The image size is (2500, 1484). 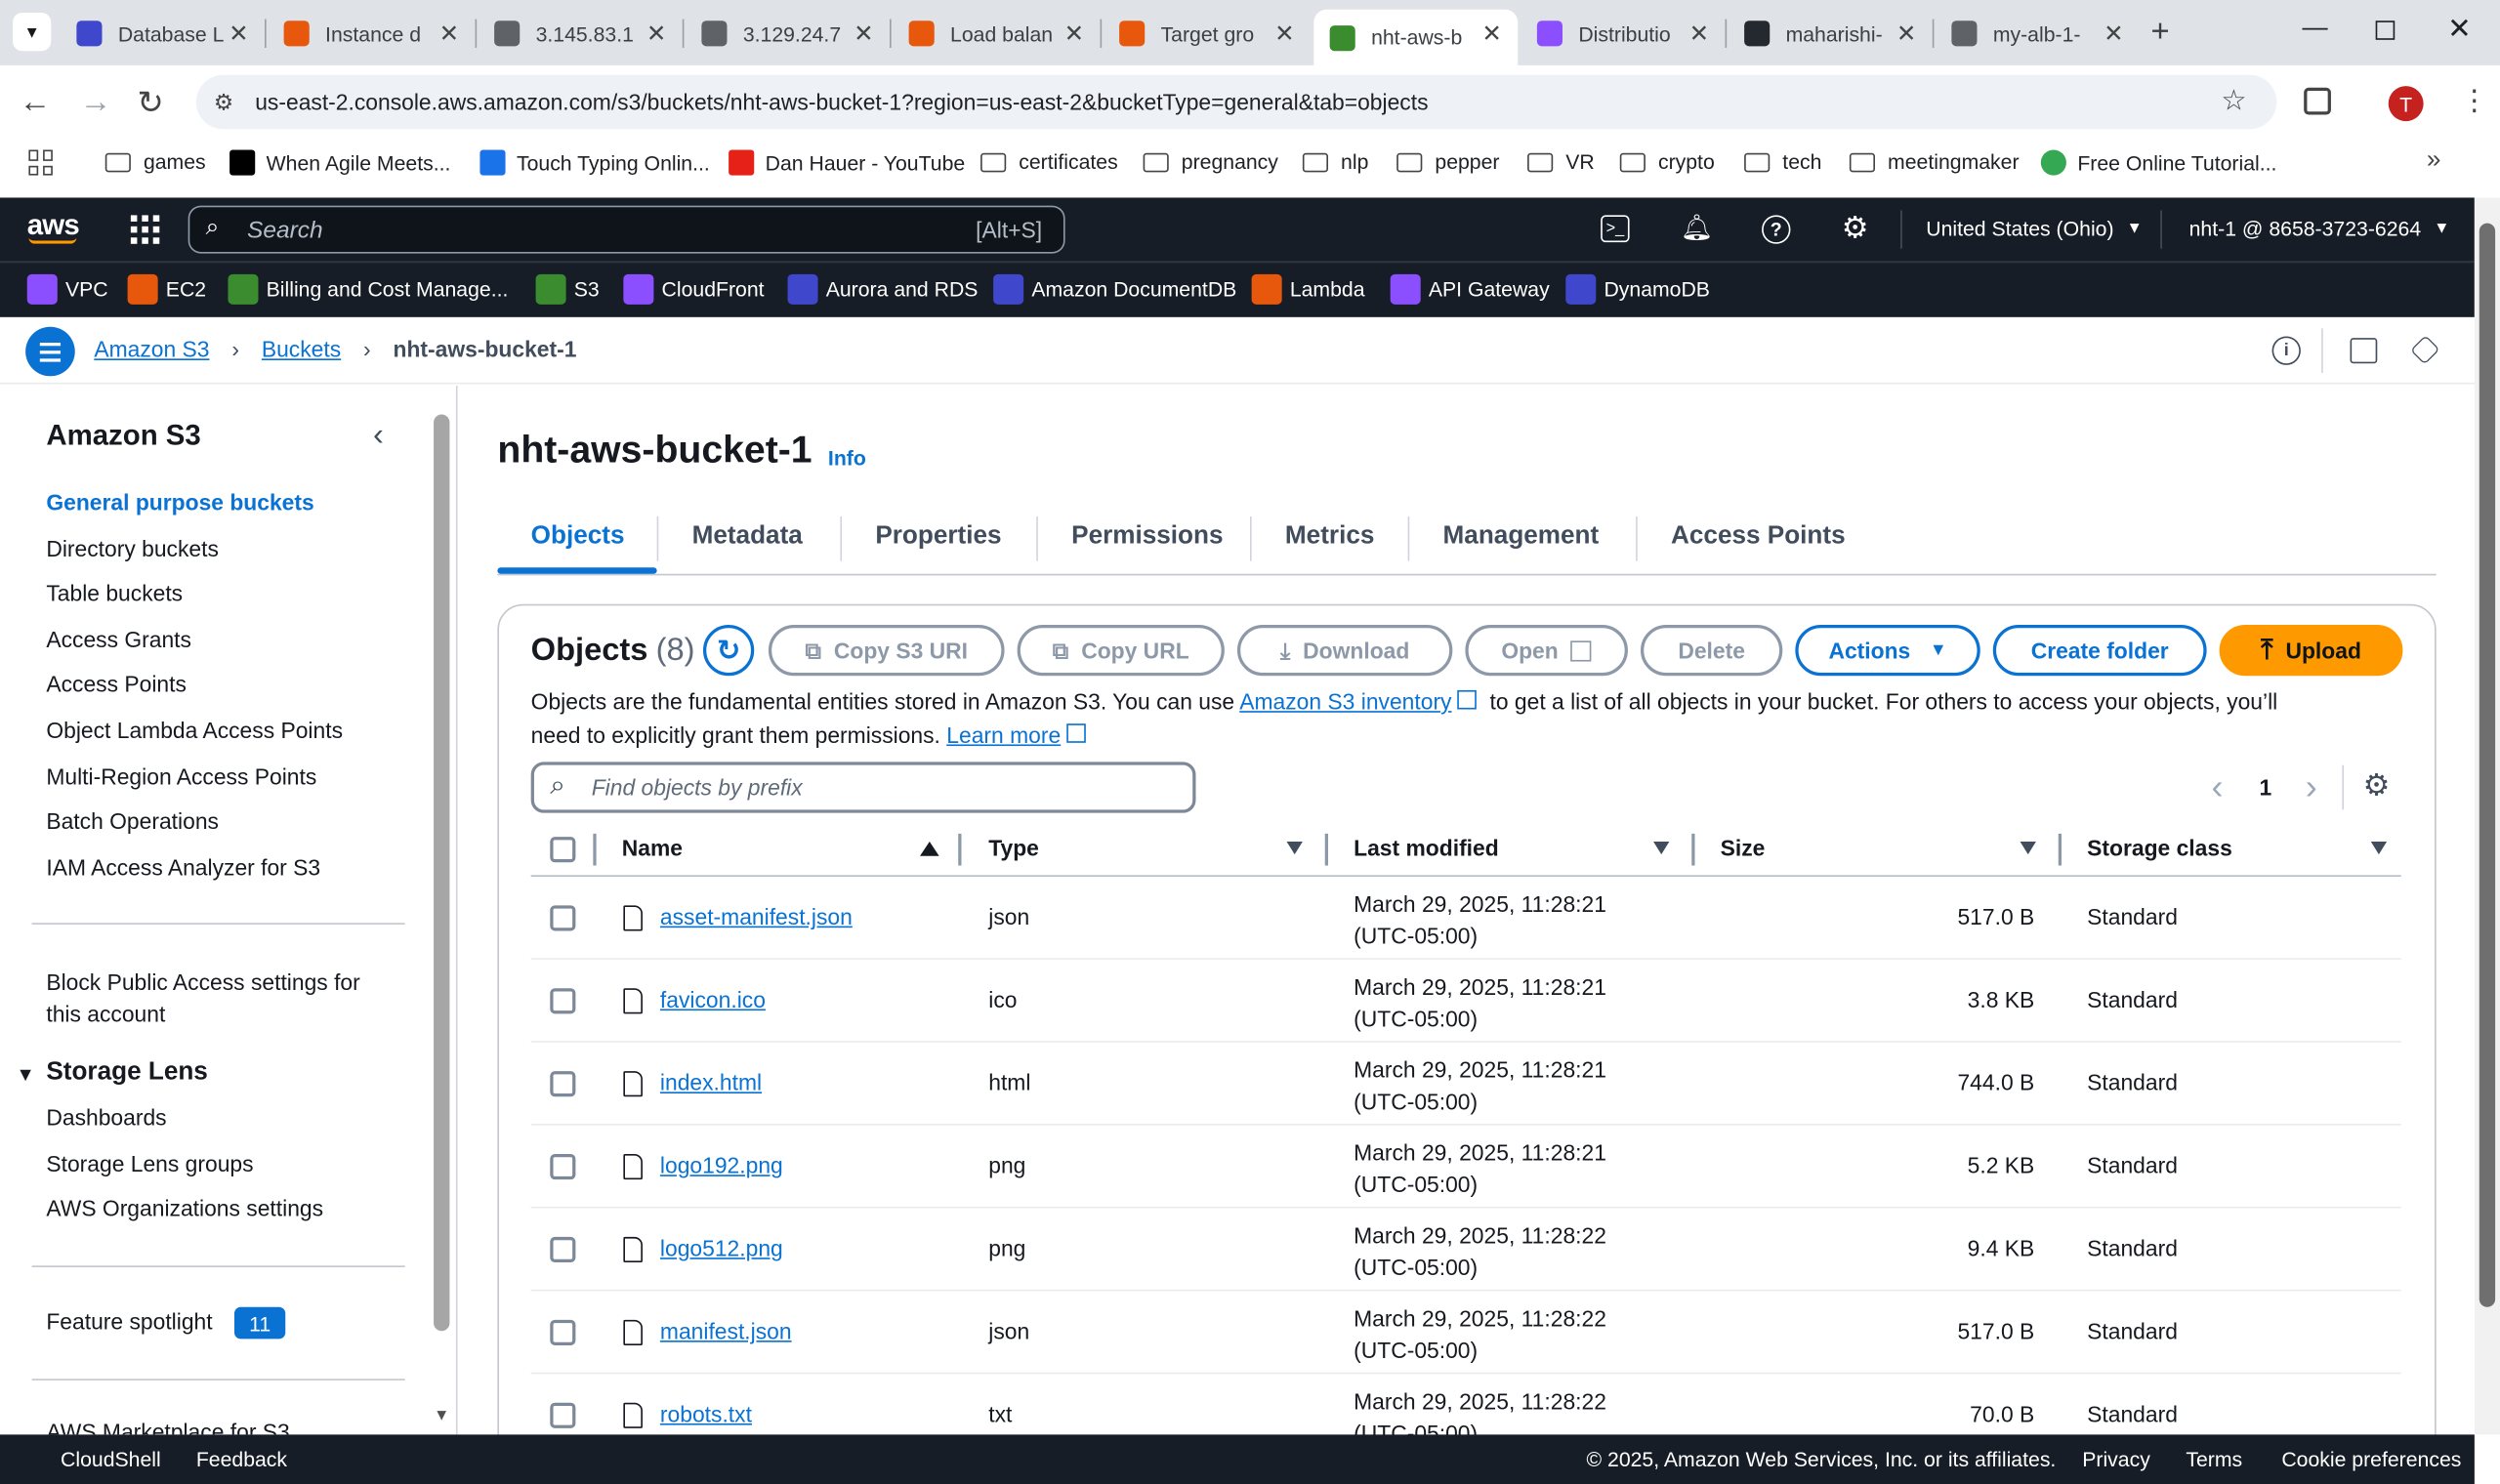 I want to click on favorite-service: Aurora and RDS, so click(x=883, y=289).